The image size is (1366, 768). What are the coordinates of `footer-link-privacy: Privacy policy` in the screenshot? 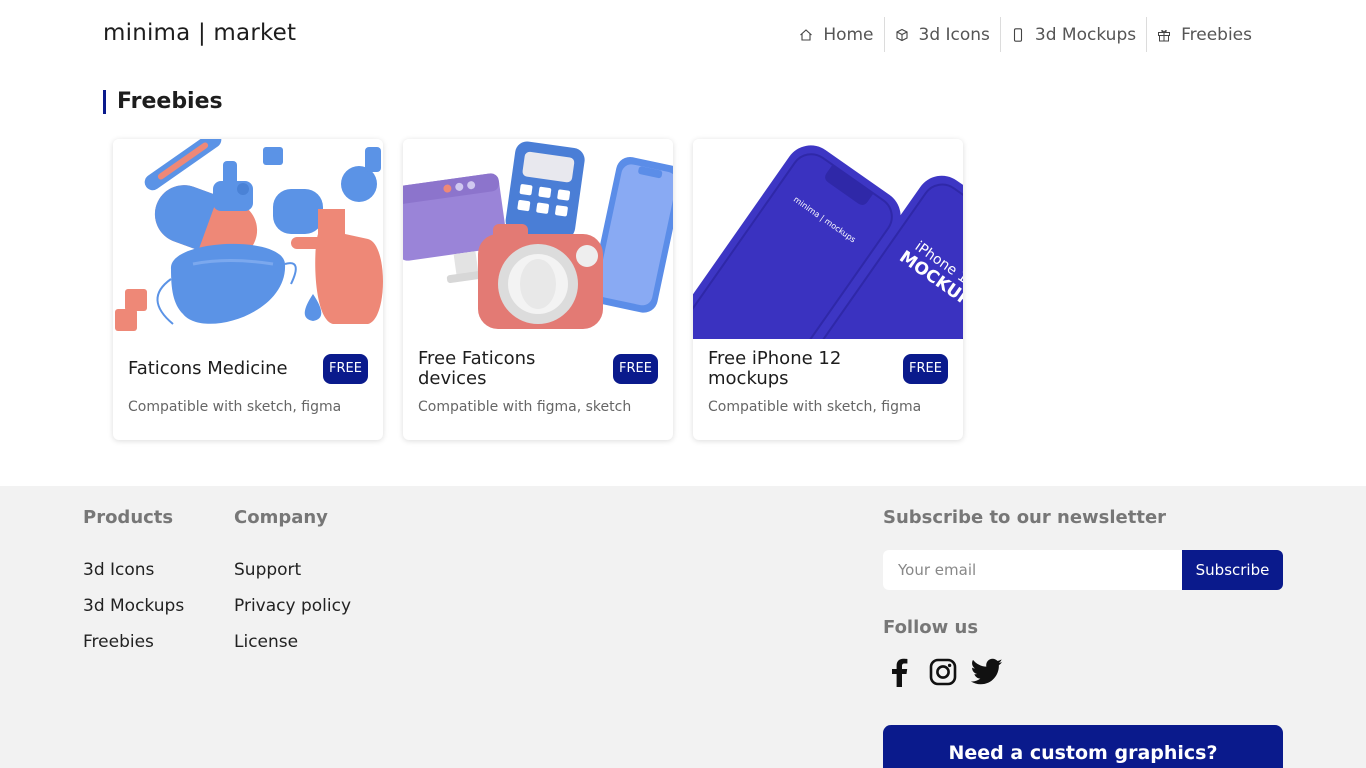 It's located at (292, 606).